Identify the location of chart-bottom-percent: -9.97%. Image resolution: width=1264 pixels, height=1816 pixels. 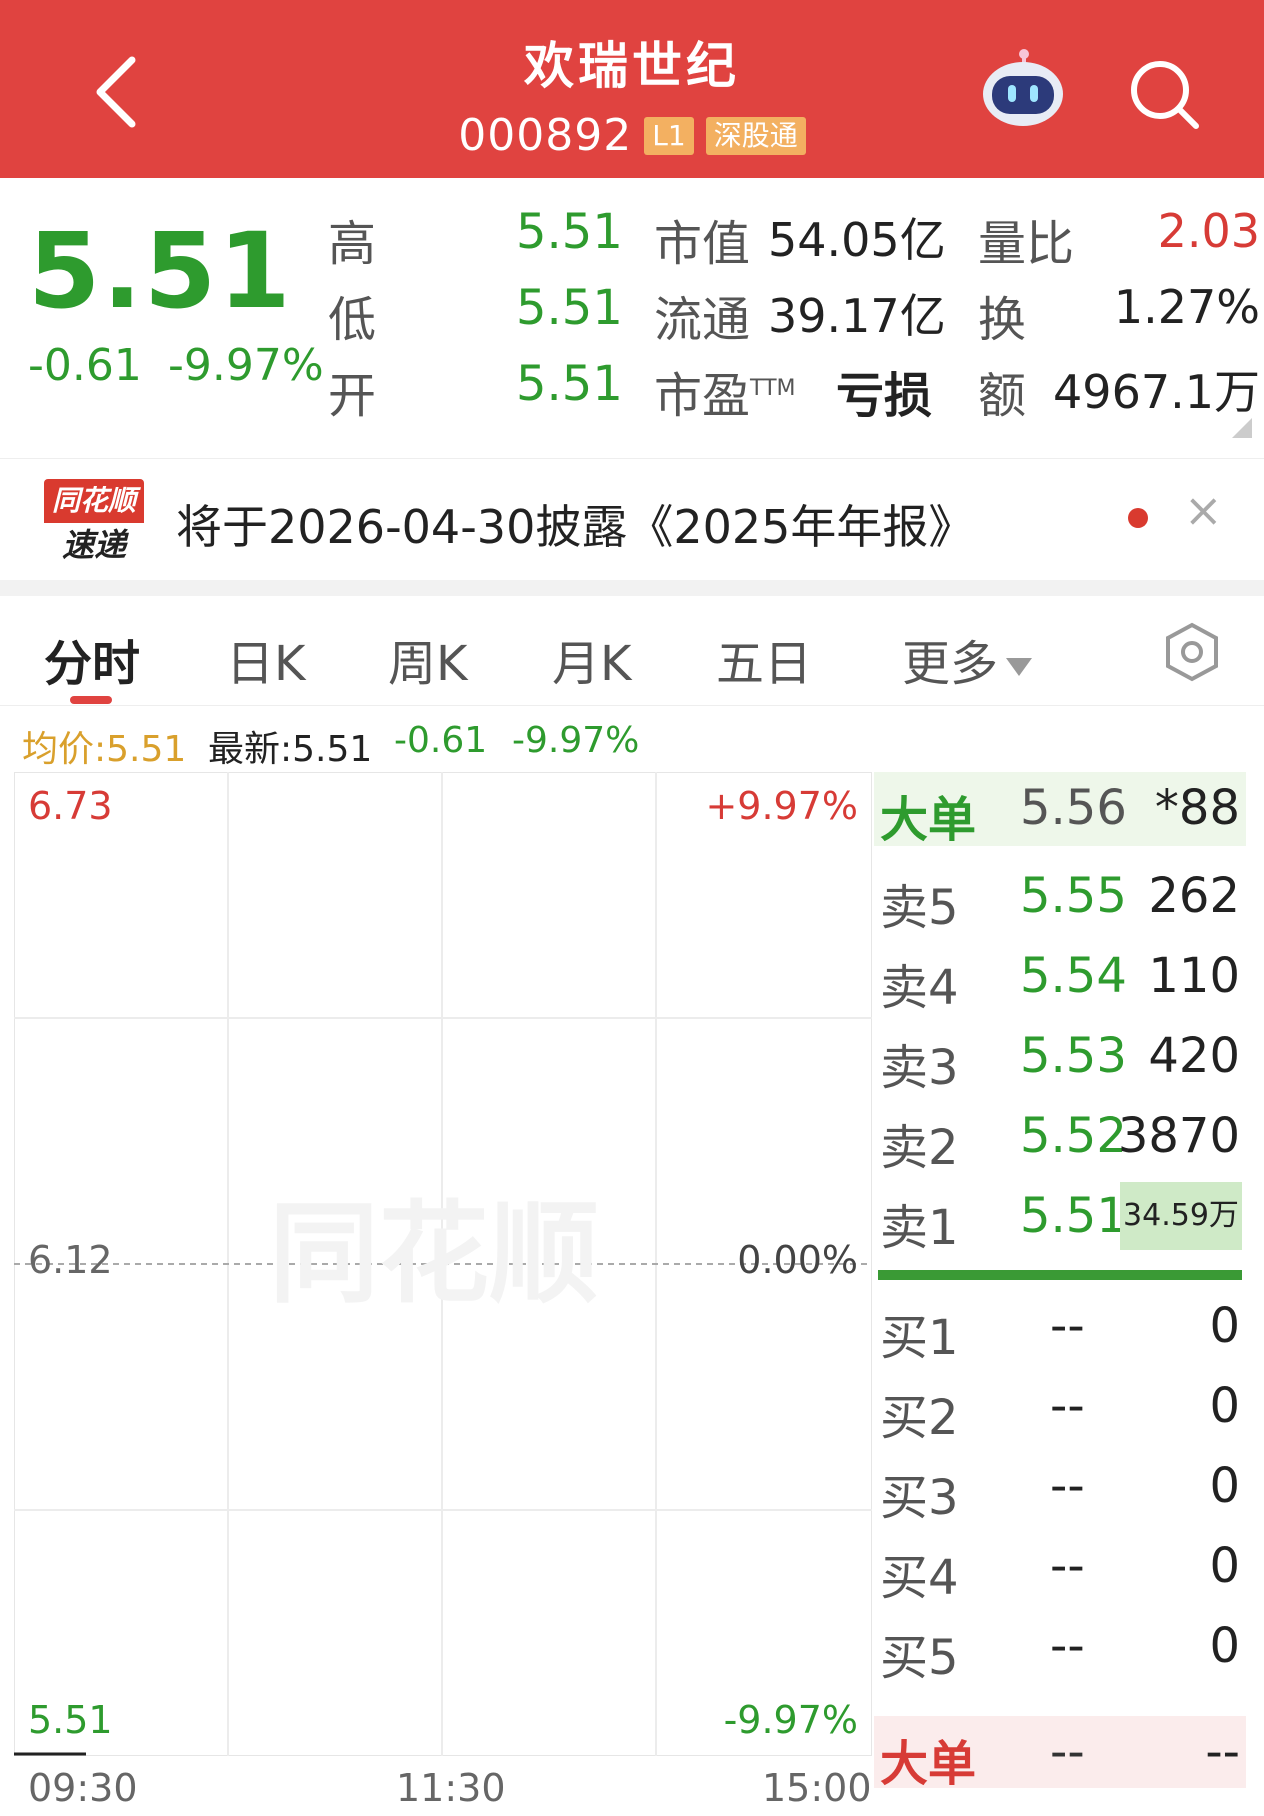
(790, 1720).